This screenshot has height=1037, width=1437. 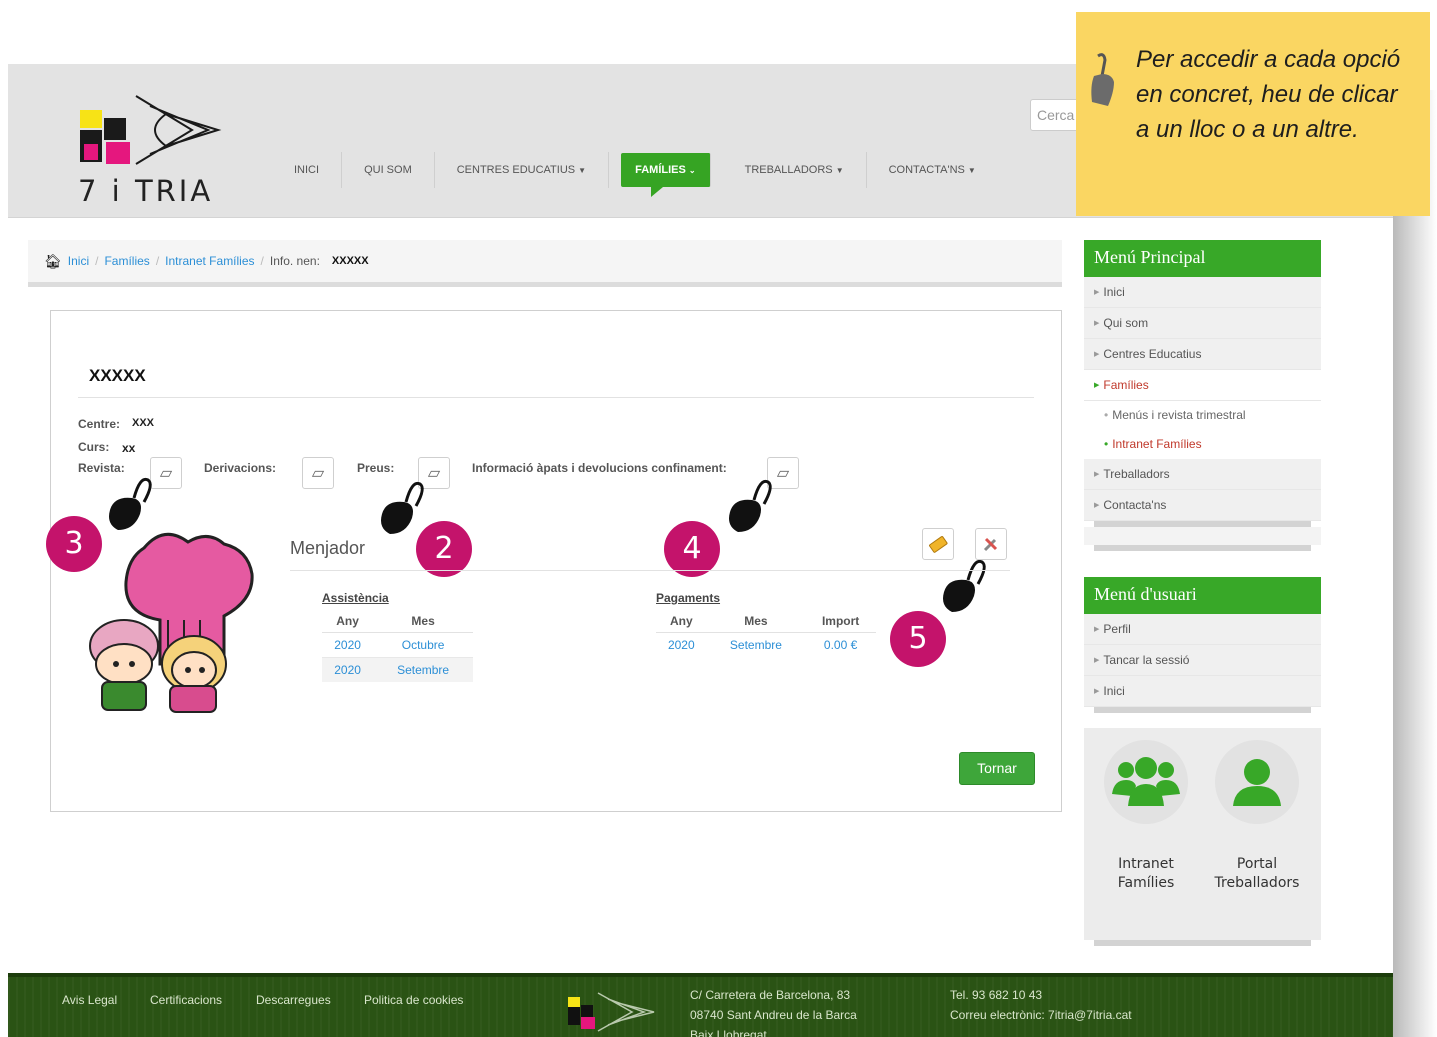 What do you see at coordinates (1415, 563) in the screenshot?
I see `page-shadow` at bounding box center [1415, 563].